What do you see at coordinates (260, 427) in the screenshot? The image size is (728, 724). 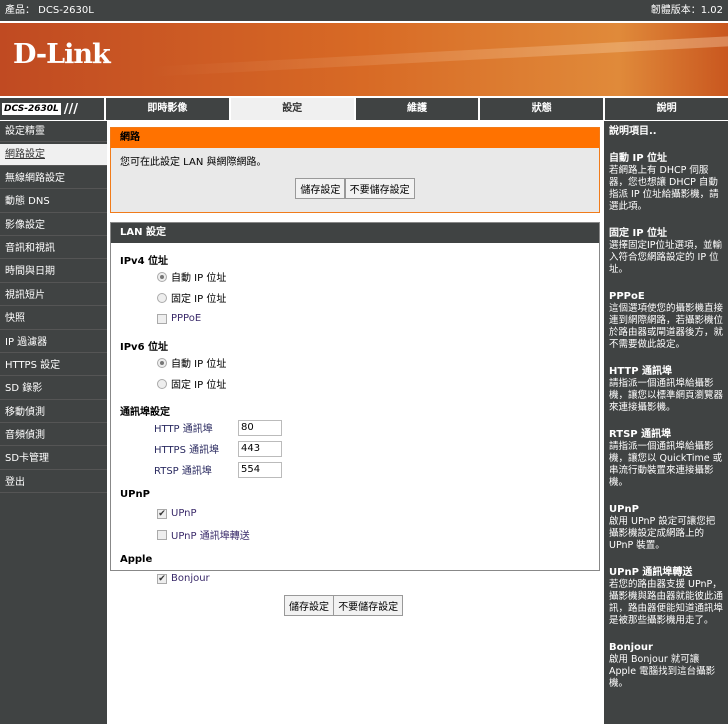 I see `http-port-input` at bounding box center [260, 427].